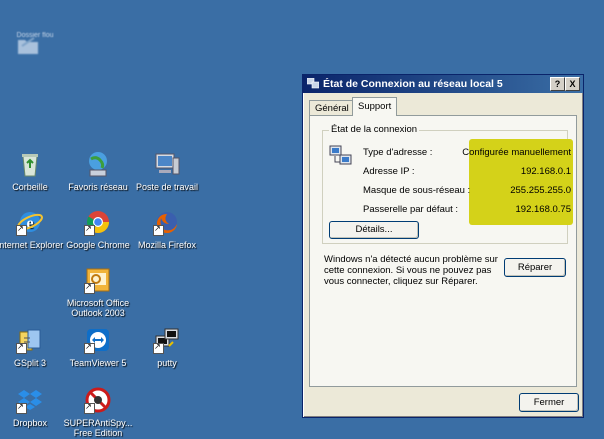 The image size is (604, 439). I want to click on desktop-icon-my-computer: Poste de travail, so click(167, 171).